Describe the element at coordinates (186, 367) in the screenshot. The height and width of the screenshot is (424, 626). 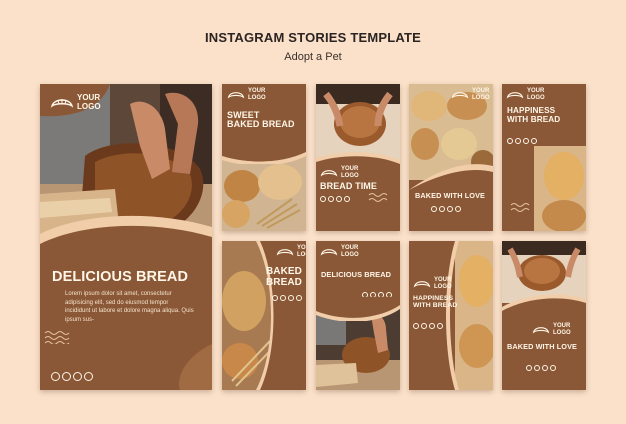
I see `bottom-right-wave` at that location.